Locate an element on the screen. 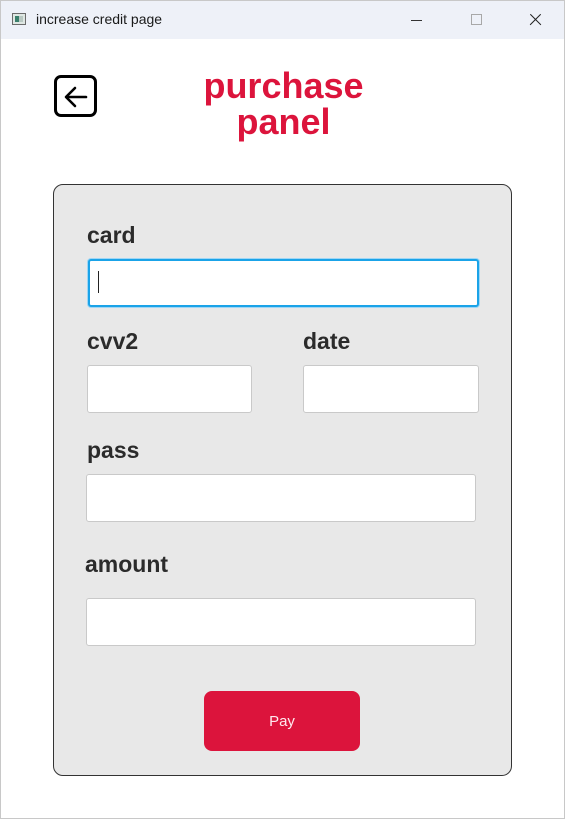  back-button is located at coordinates (75, 96).